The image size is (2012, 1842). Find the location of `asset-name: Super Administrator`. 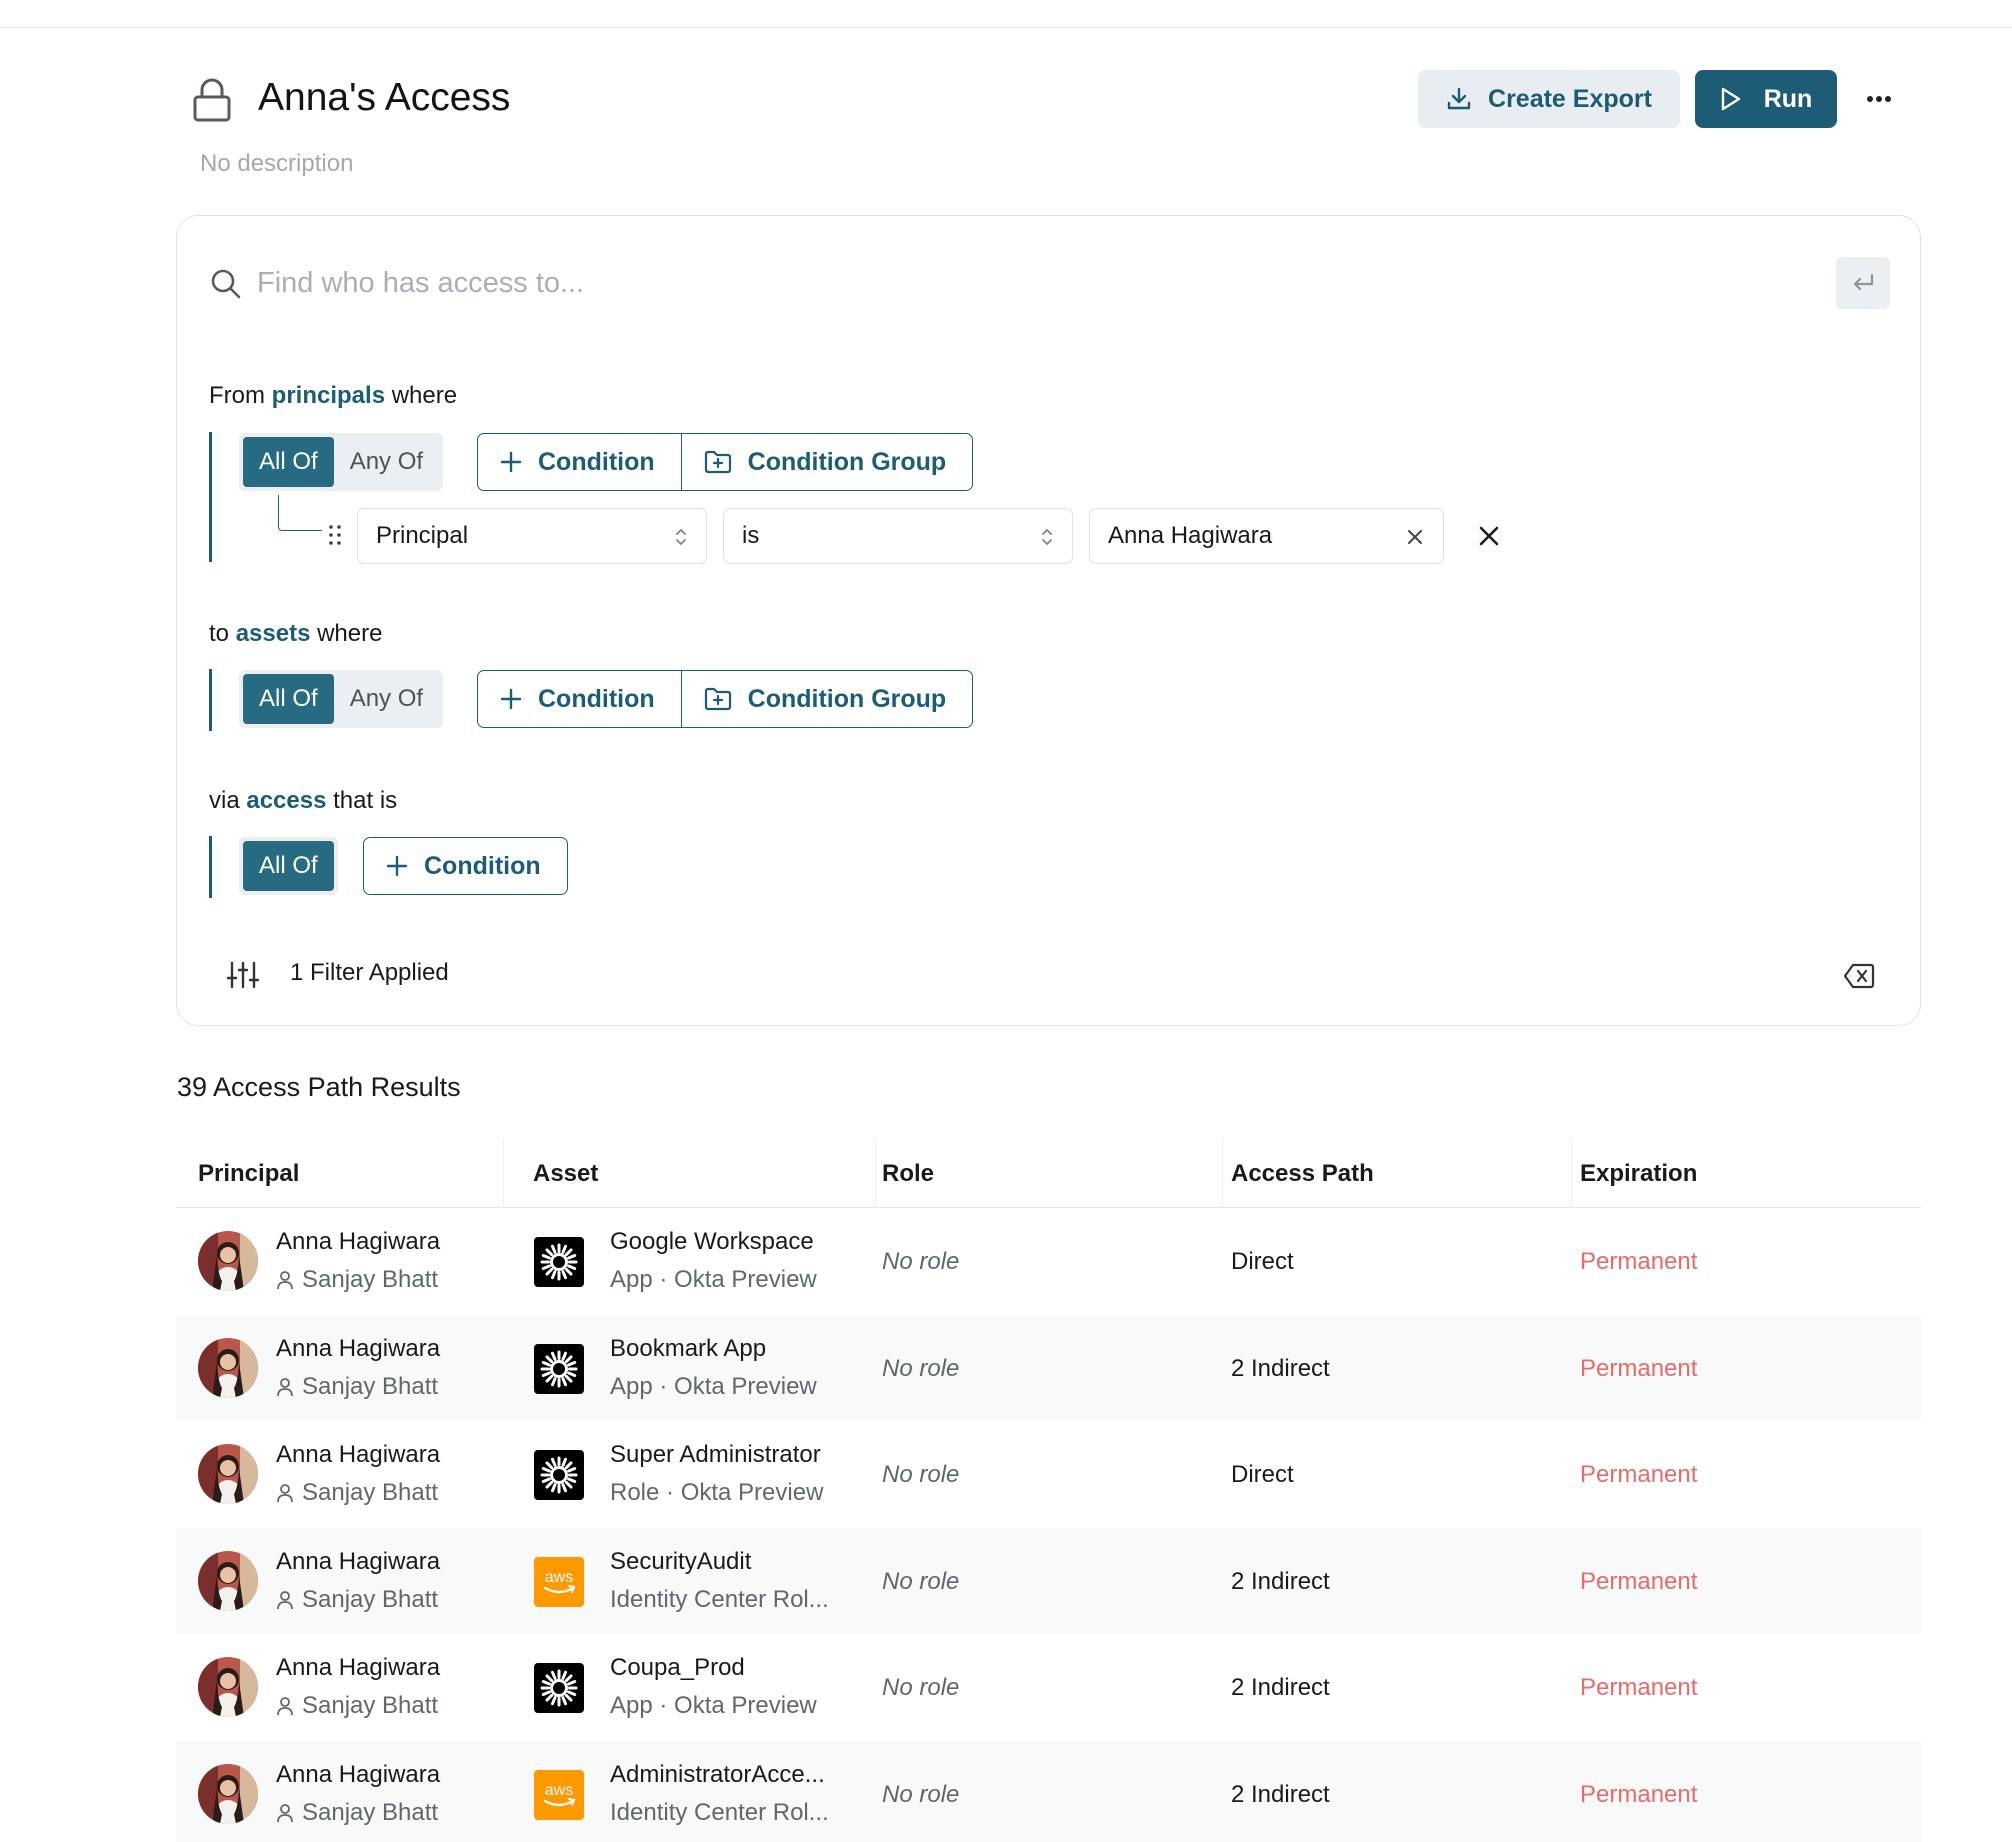

asset-name: Super Administrator is located at coordinates (715, 1455).